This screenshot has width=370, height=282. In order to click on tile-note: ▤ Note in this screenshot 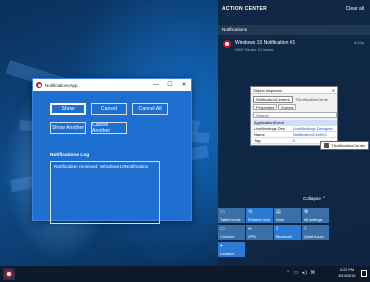, I will do `click(287, 215)`.